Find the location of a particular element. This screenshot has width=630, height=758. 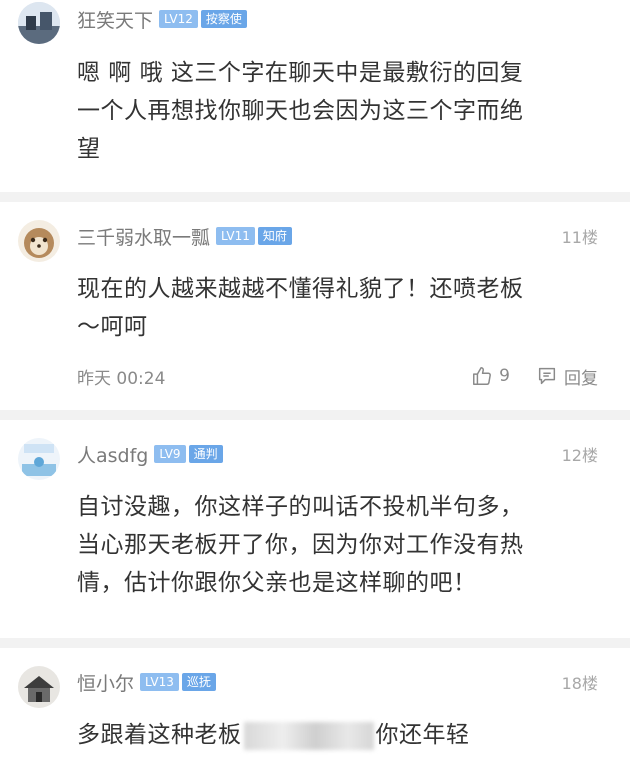

floor-number: 18楼 is located at coordinates (579, 683).